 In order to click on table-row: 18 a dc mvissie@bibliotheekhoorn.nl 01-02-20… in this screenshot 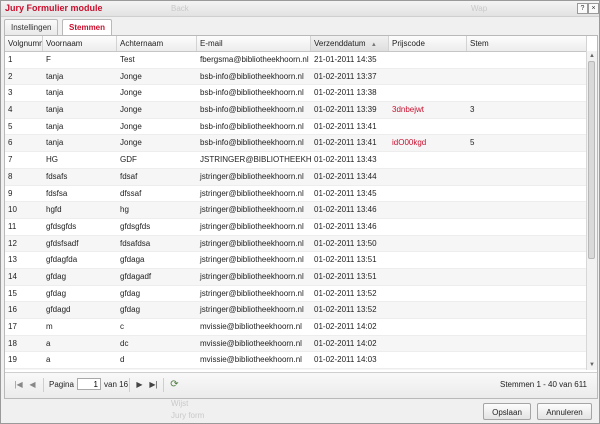, I will do `click(296, 344)`.